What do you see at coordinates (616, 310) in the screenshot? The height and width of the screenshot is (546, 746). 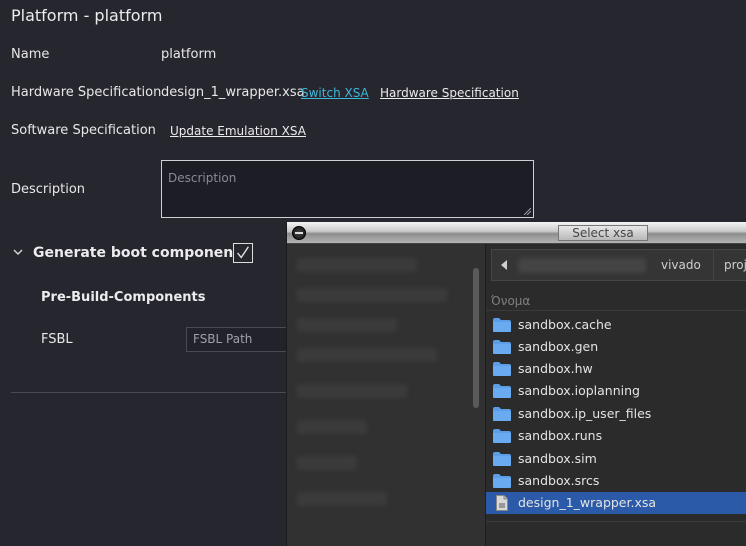 I see `header-separator` at bounding box center [616, 310].